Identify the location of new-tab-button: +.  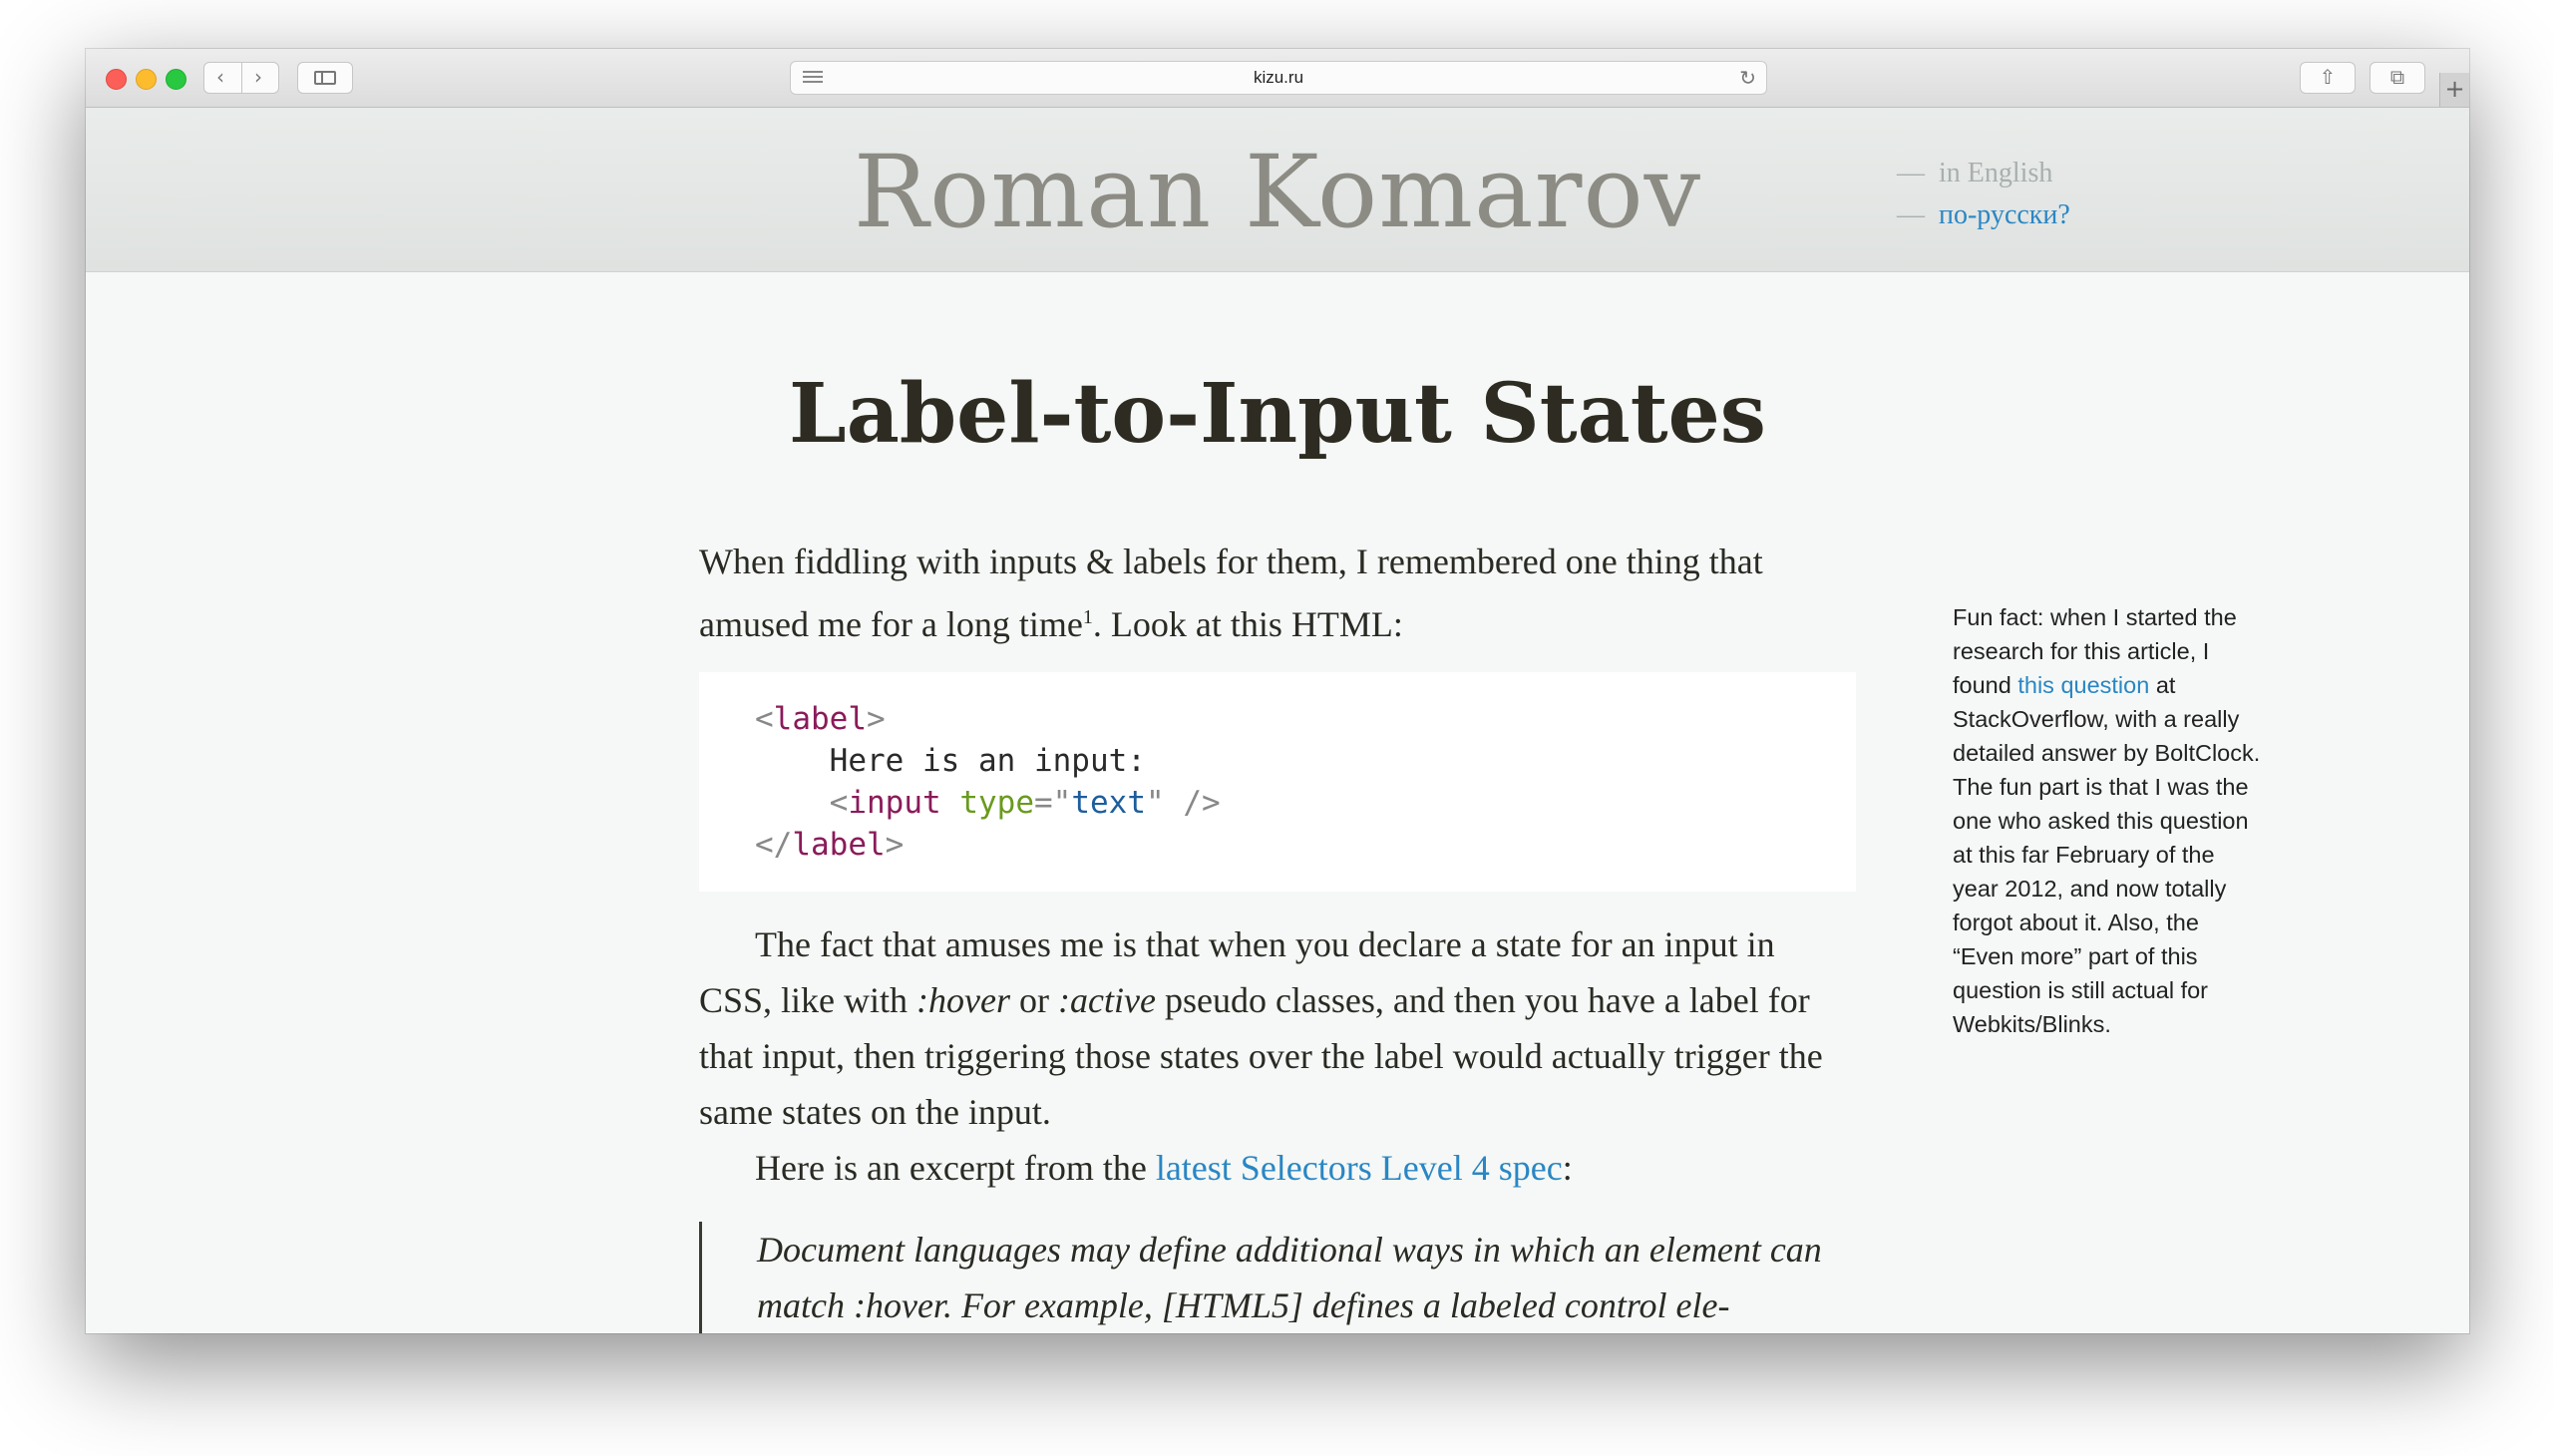
(2454, 90).